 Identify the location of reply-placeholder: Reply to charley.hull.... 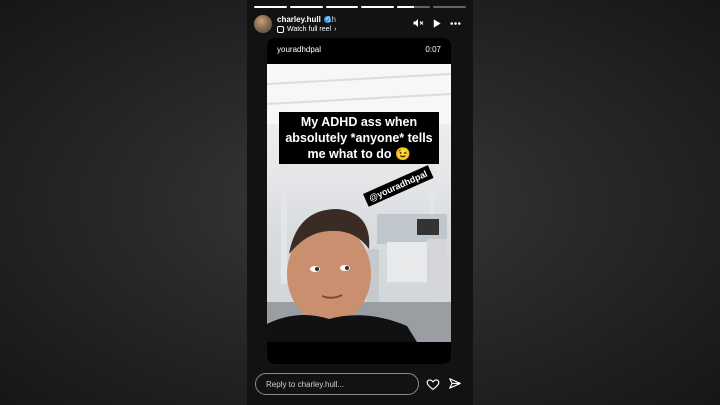
(305, 384).